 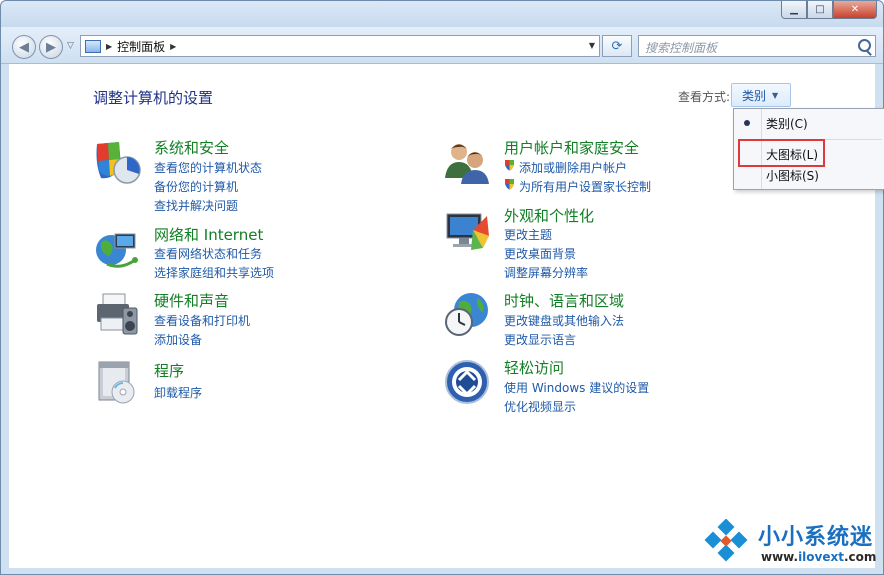 I want to click on forward-arrow-icon: ▶, so click(x=51, y=47).